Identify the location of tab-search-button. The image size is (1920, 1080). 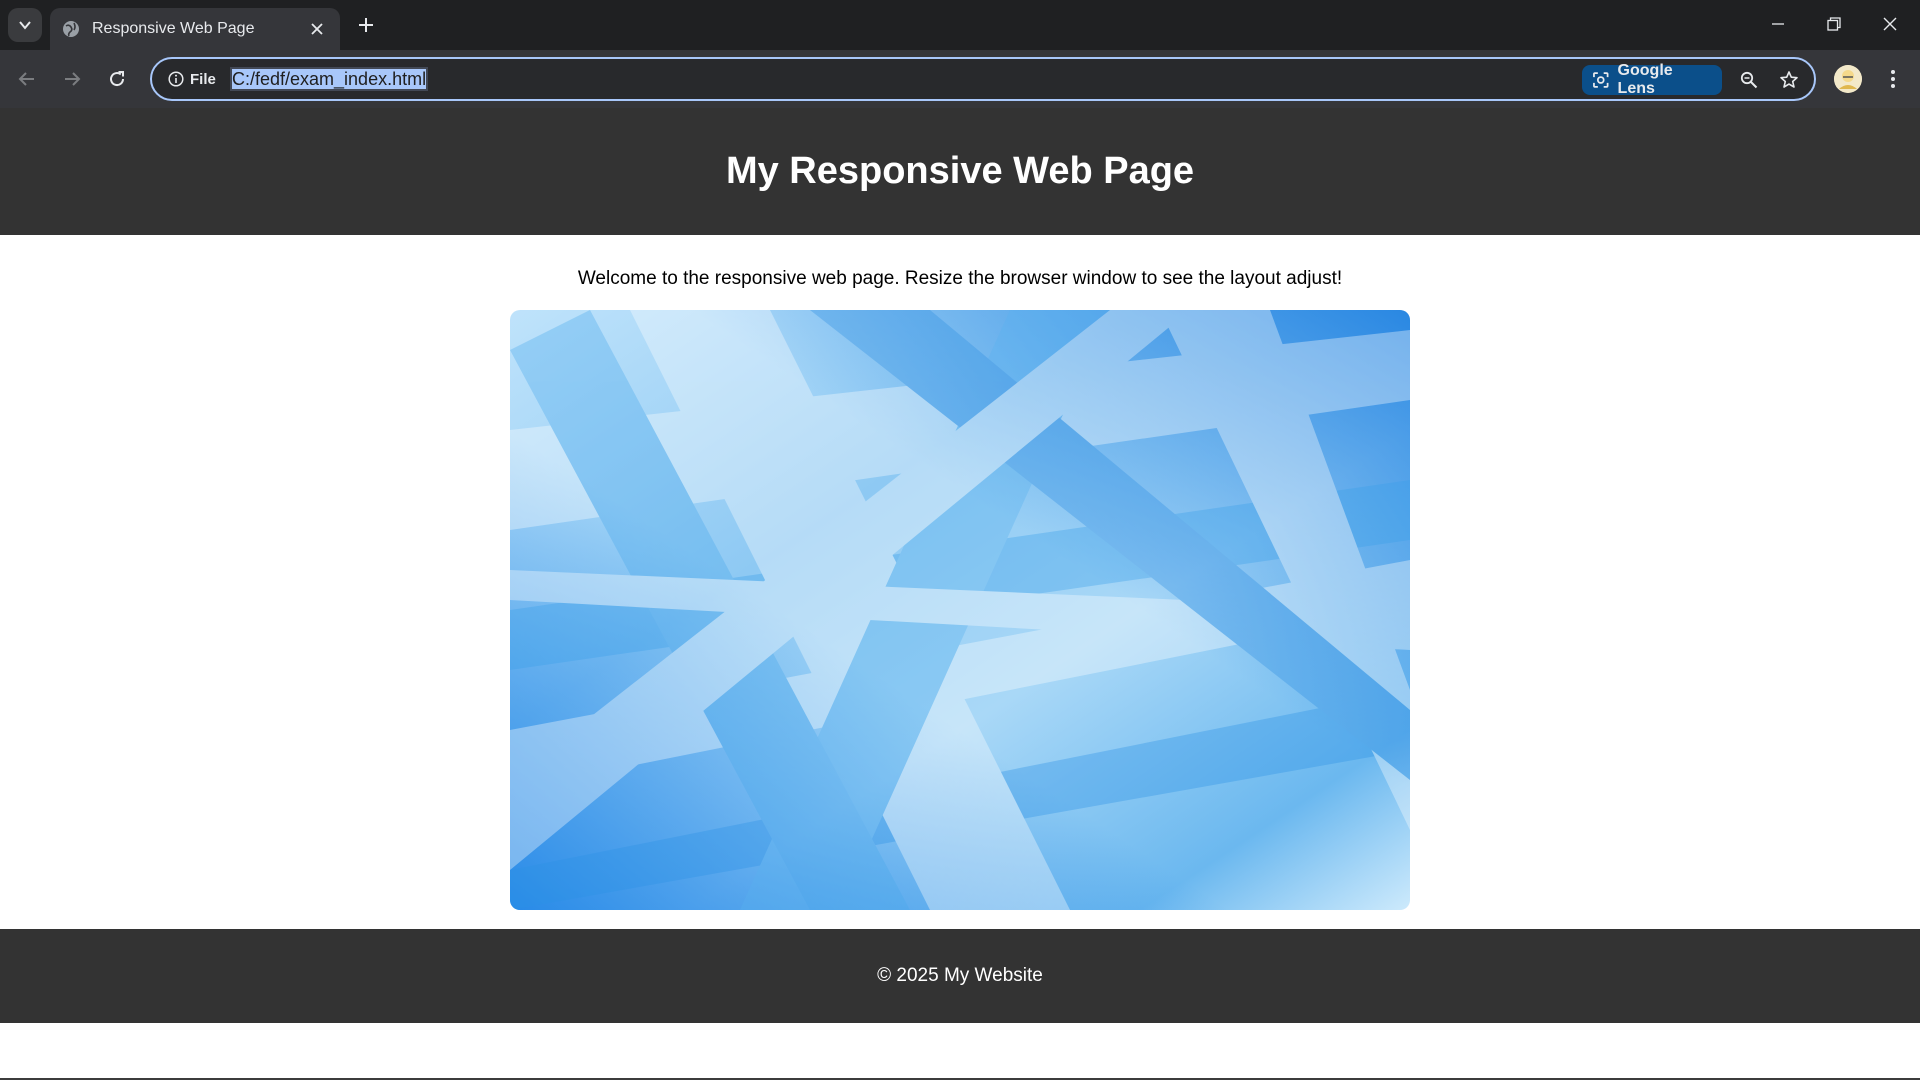
(25, 25).